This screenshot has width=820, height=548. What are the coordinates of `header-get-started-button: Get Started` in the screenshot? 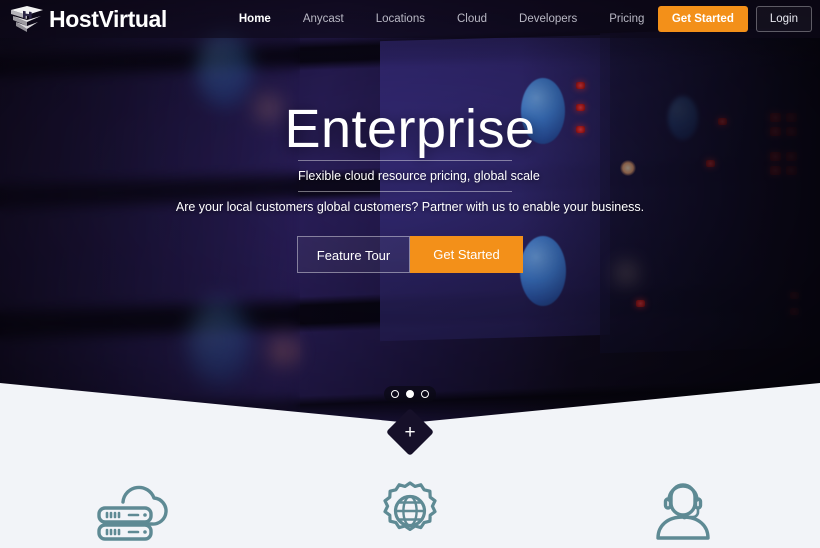 It's located at (702, 19).